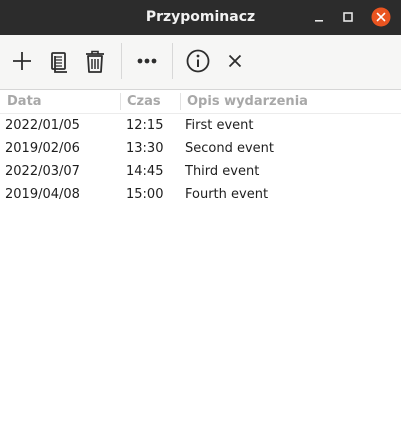  Describe the element at coordinates (42, 148) in the screenshot. I see `cell-date: 2019/02/06` at that location.